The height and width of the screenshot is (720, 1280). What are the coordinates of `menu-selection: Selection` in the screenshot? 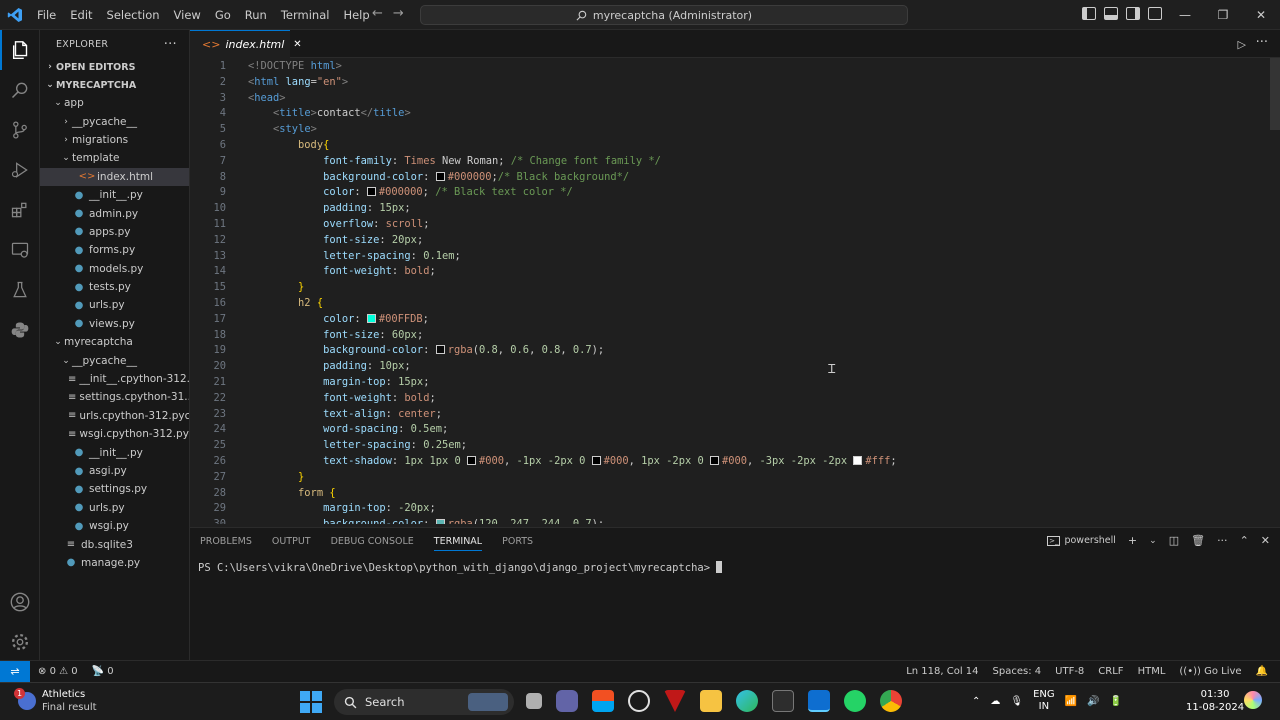 It's located at (133, 15).